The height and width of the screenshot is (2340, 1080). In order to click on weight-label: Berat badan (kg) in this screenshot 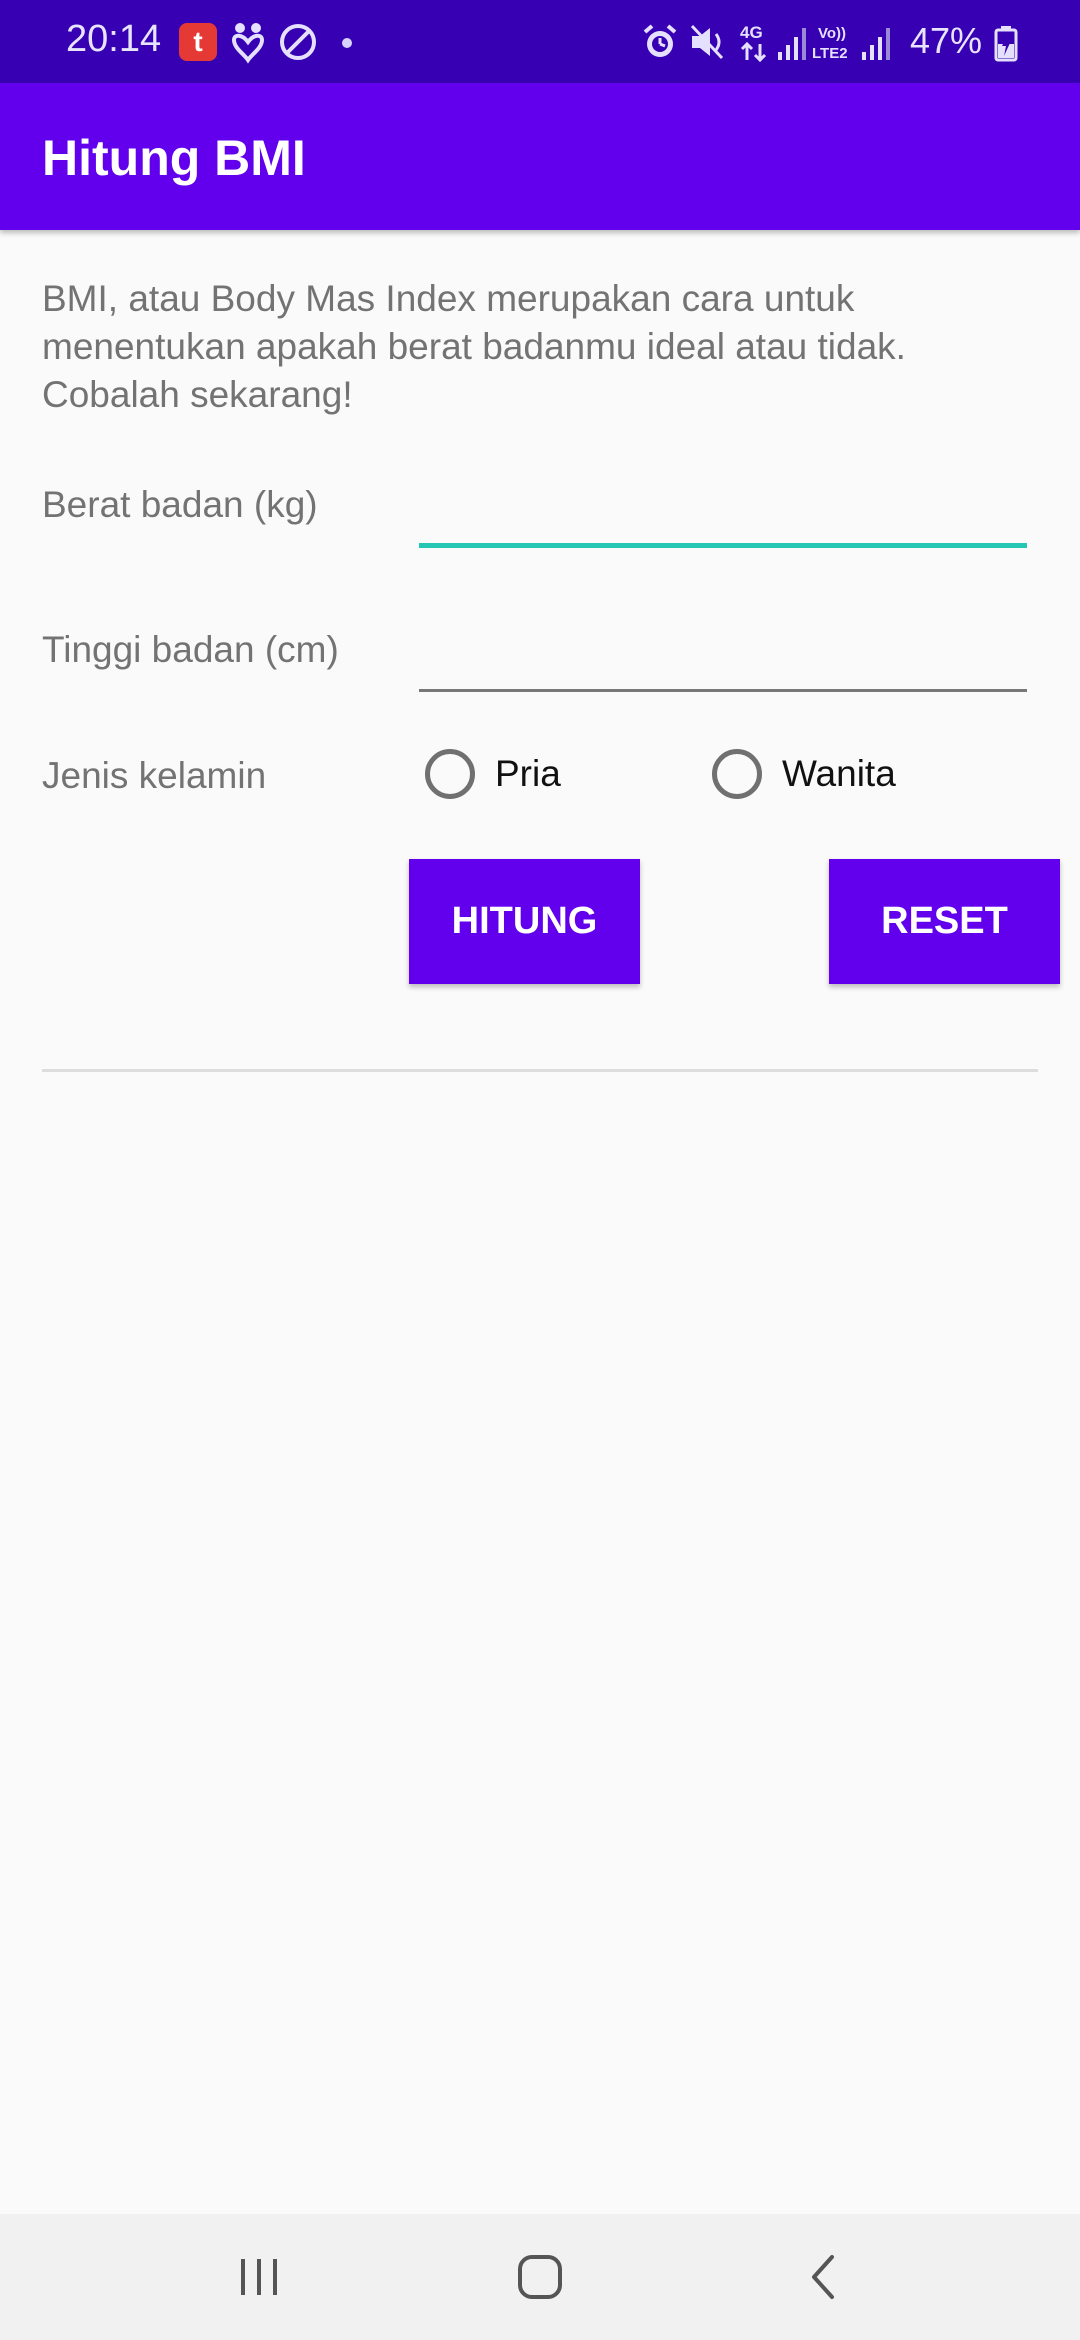, I will do `click(180, 504)`.